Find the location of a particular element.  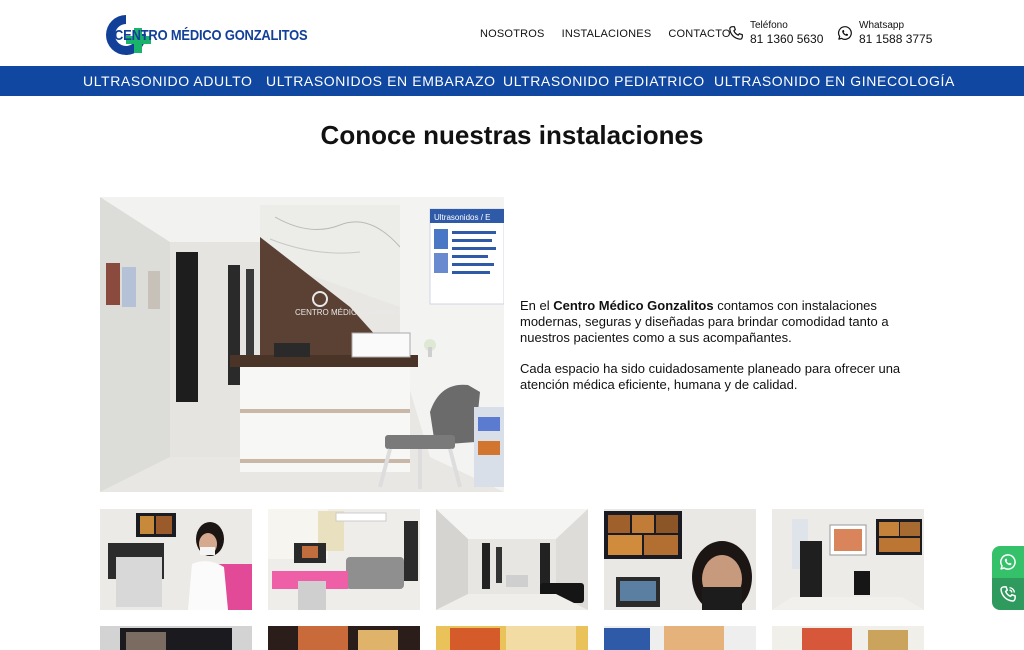

phone-contact: Teléfono 81 1360 5630 is located at coordinates (775, 33).